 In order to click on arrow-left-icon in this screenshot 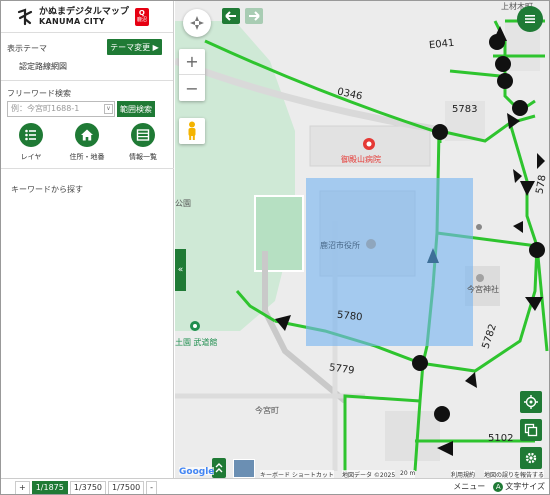, I will do `click(230, 16)`.